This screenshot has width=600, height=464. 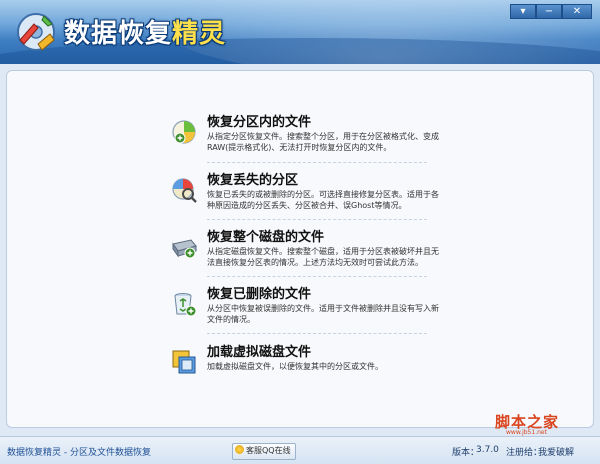 What do you see at coordinates (268, 450) in the screenshot?
I see `qq-support-label: 客服QQ在线` at bounding box center [268, 450].